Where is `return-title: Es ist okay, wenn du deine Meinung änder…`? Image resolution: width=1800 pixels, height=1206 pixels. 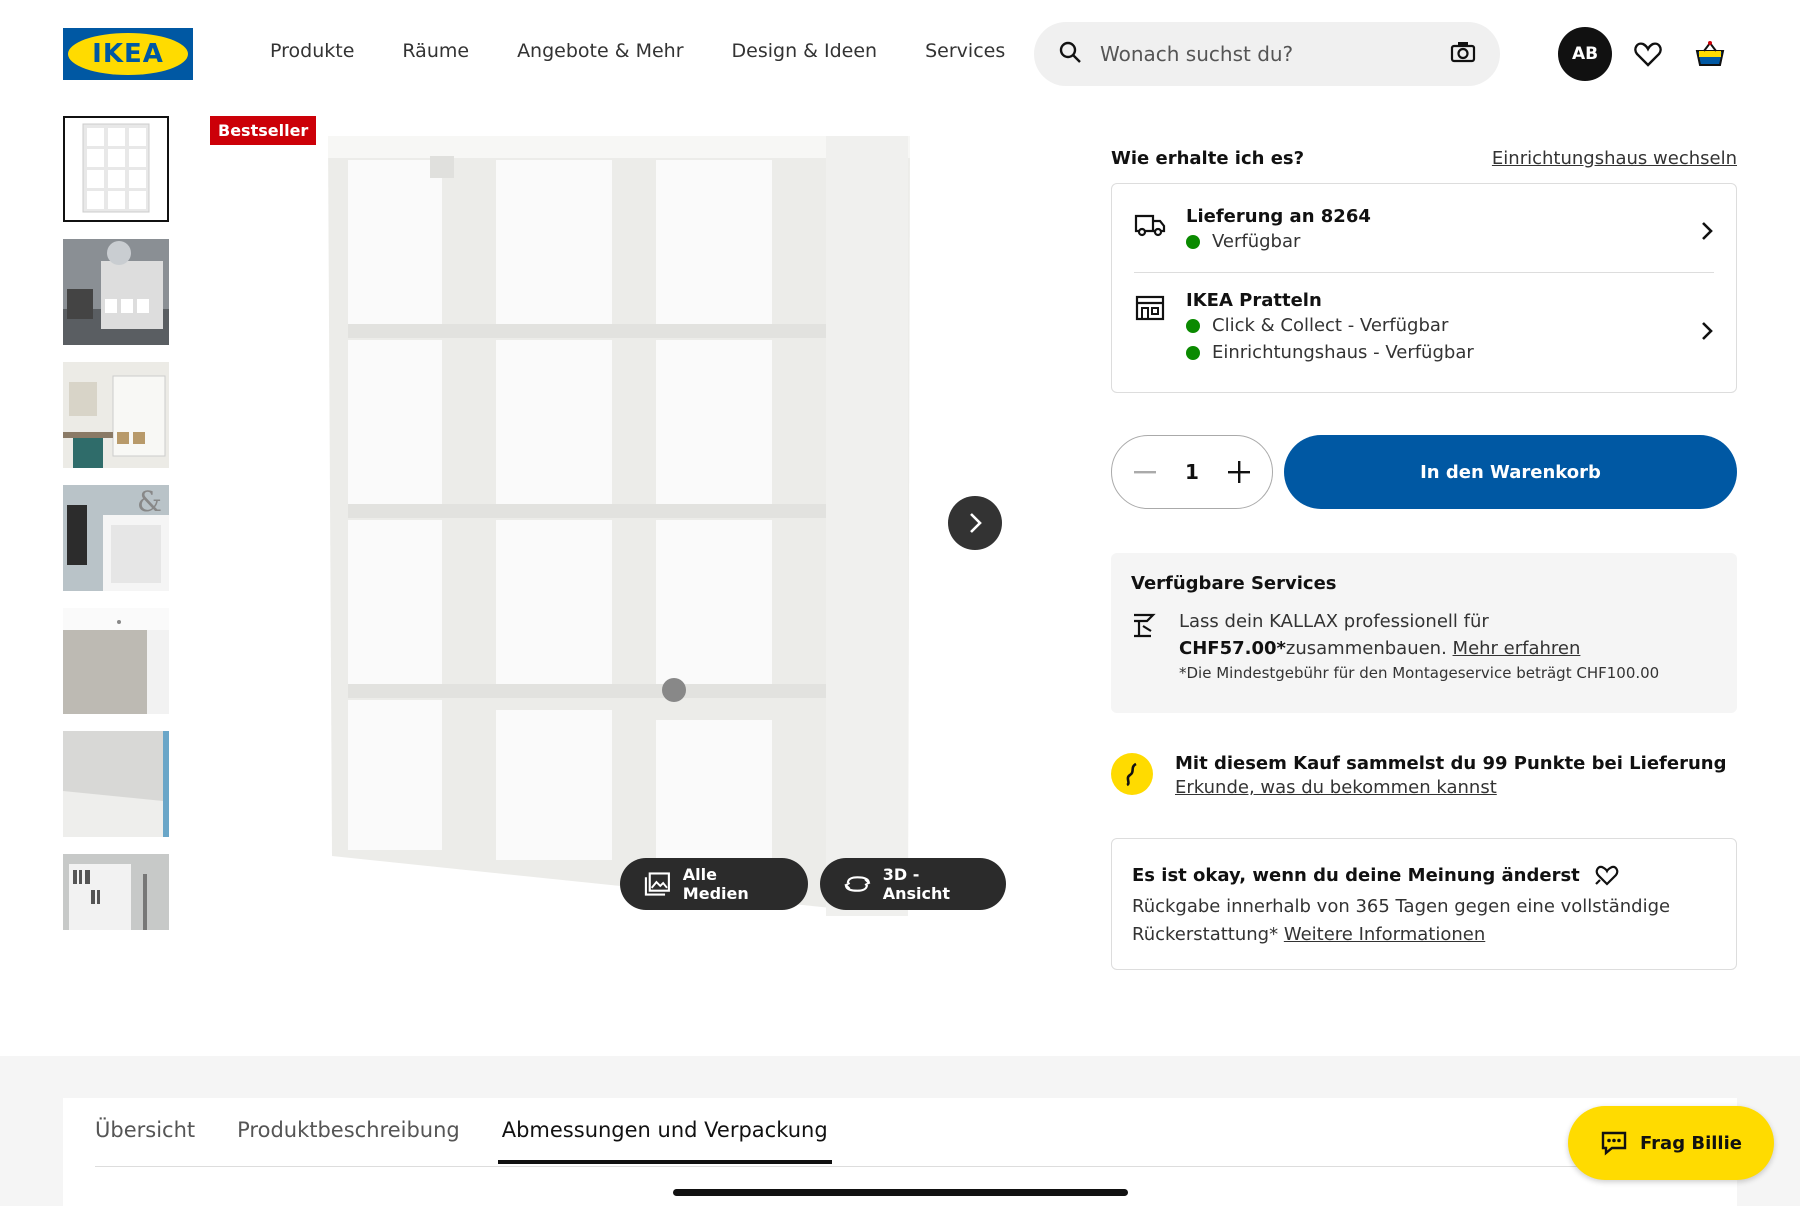 return-title: Es ist okay, wenn du deine Meinung änder… is located at coordinates (1356, 875).